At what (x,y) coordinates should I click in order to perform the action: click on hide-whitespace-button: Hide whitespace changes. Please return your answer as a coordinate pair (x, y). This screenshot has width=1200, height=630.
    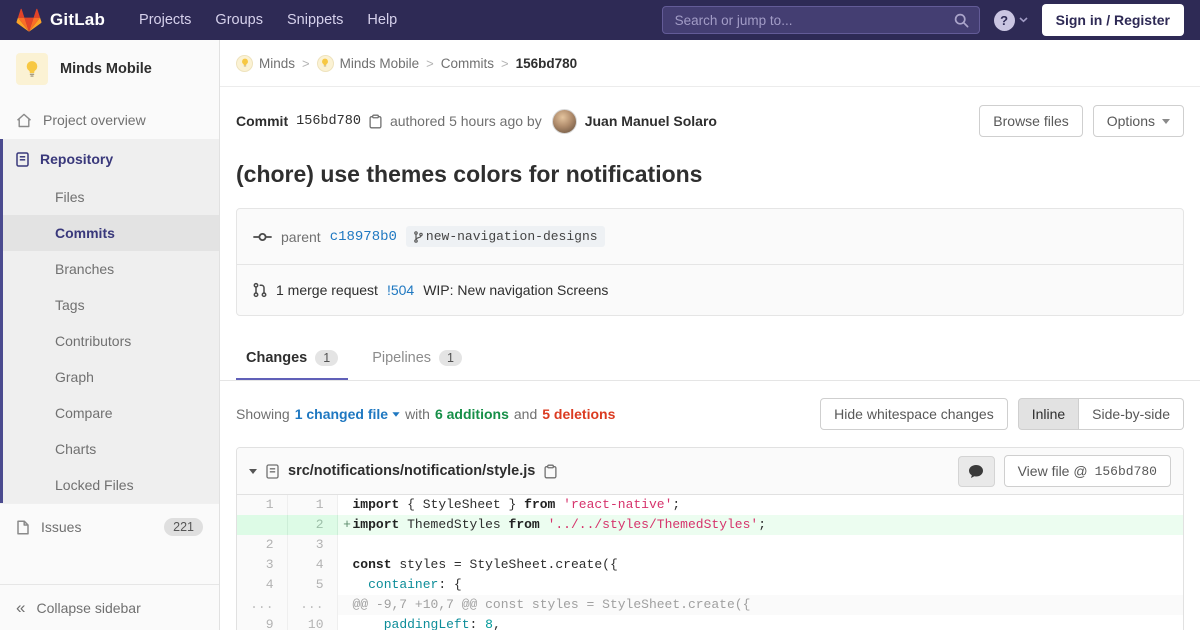
    Looking at the image, I should click on (914, 414).